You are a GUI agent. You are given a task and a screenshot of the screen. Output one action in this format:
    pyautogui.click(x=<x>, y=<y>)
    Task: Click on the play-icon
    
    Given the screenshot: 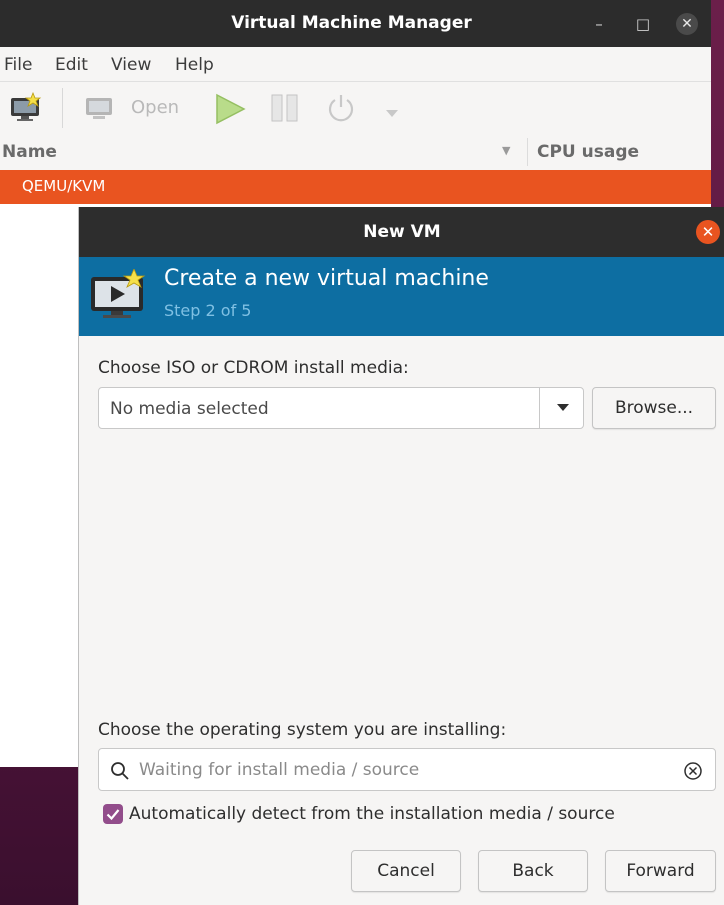 What is the action you would take?
    pyautogui.click(x=231, y=109)
    